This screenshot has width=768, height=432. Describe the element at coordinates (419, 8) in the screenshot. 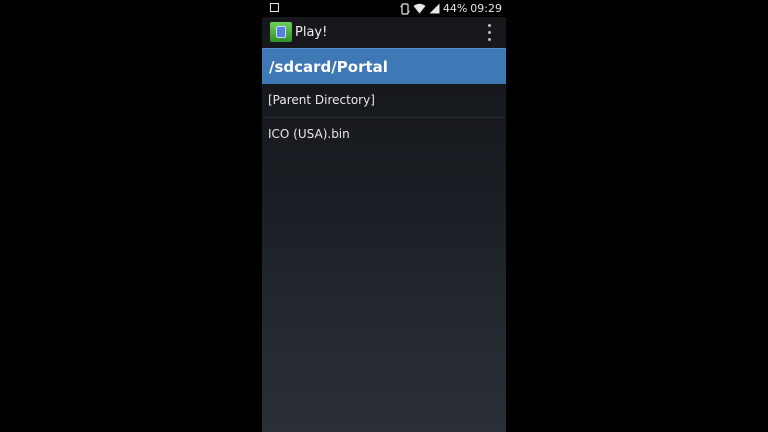

I see `wifi-icon` at that location.